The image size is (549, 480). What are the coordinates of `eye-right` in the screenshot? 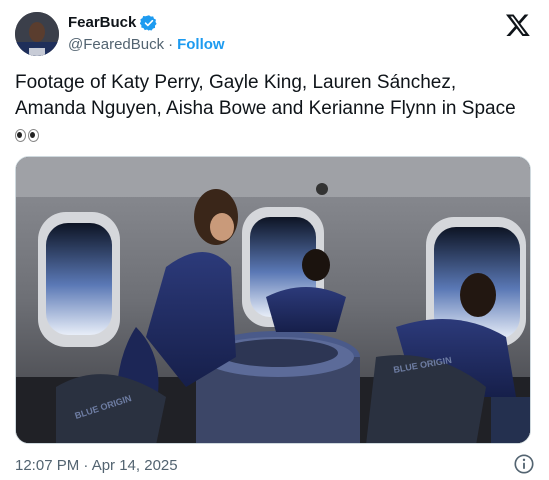 It's located at (33, 136).